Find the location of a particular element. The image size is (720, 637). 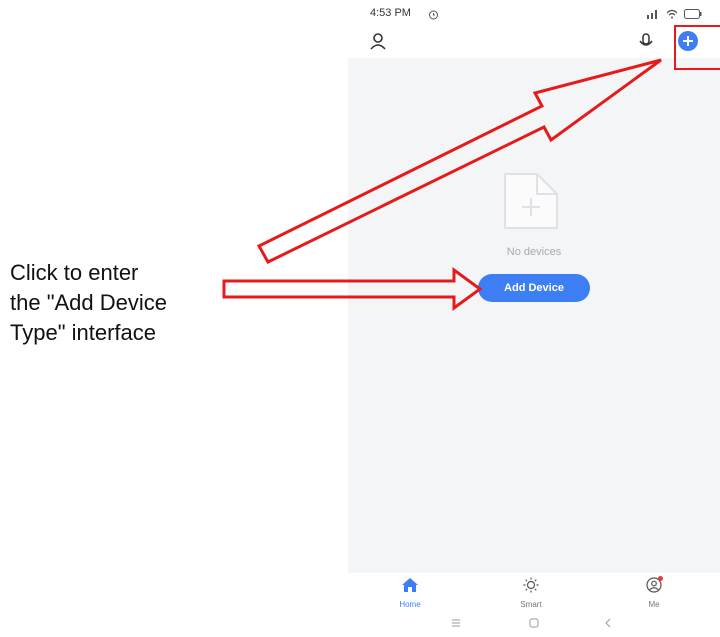

back-nav-icon is located at coordinates (608, 625).